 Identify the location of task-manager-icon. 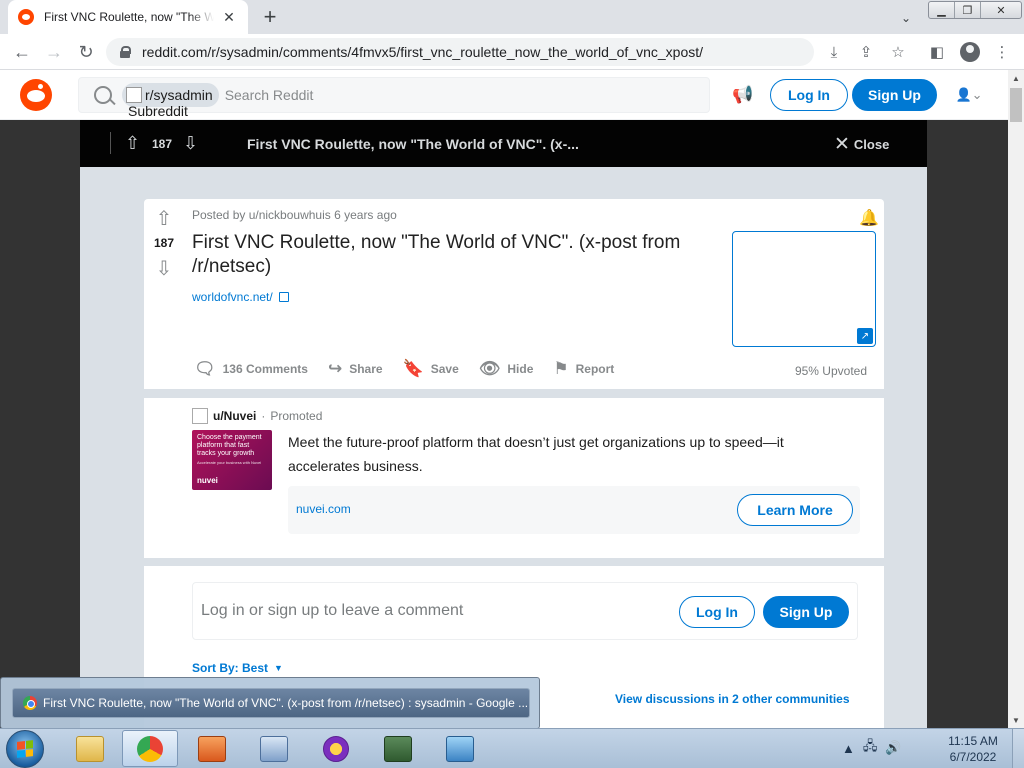
(398, 748).